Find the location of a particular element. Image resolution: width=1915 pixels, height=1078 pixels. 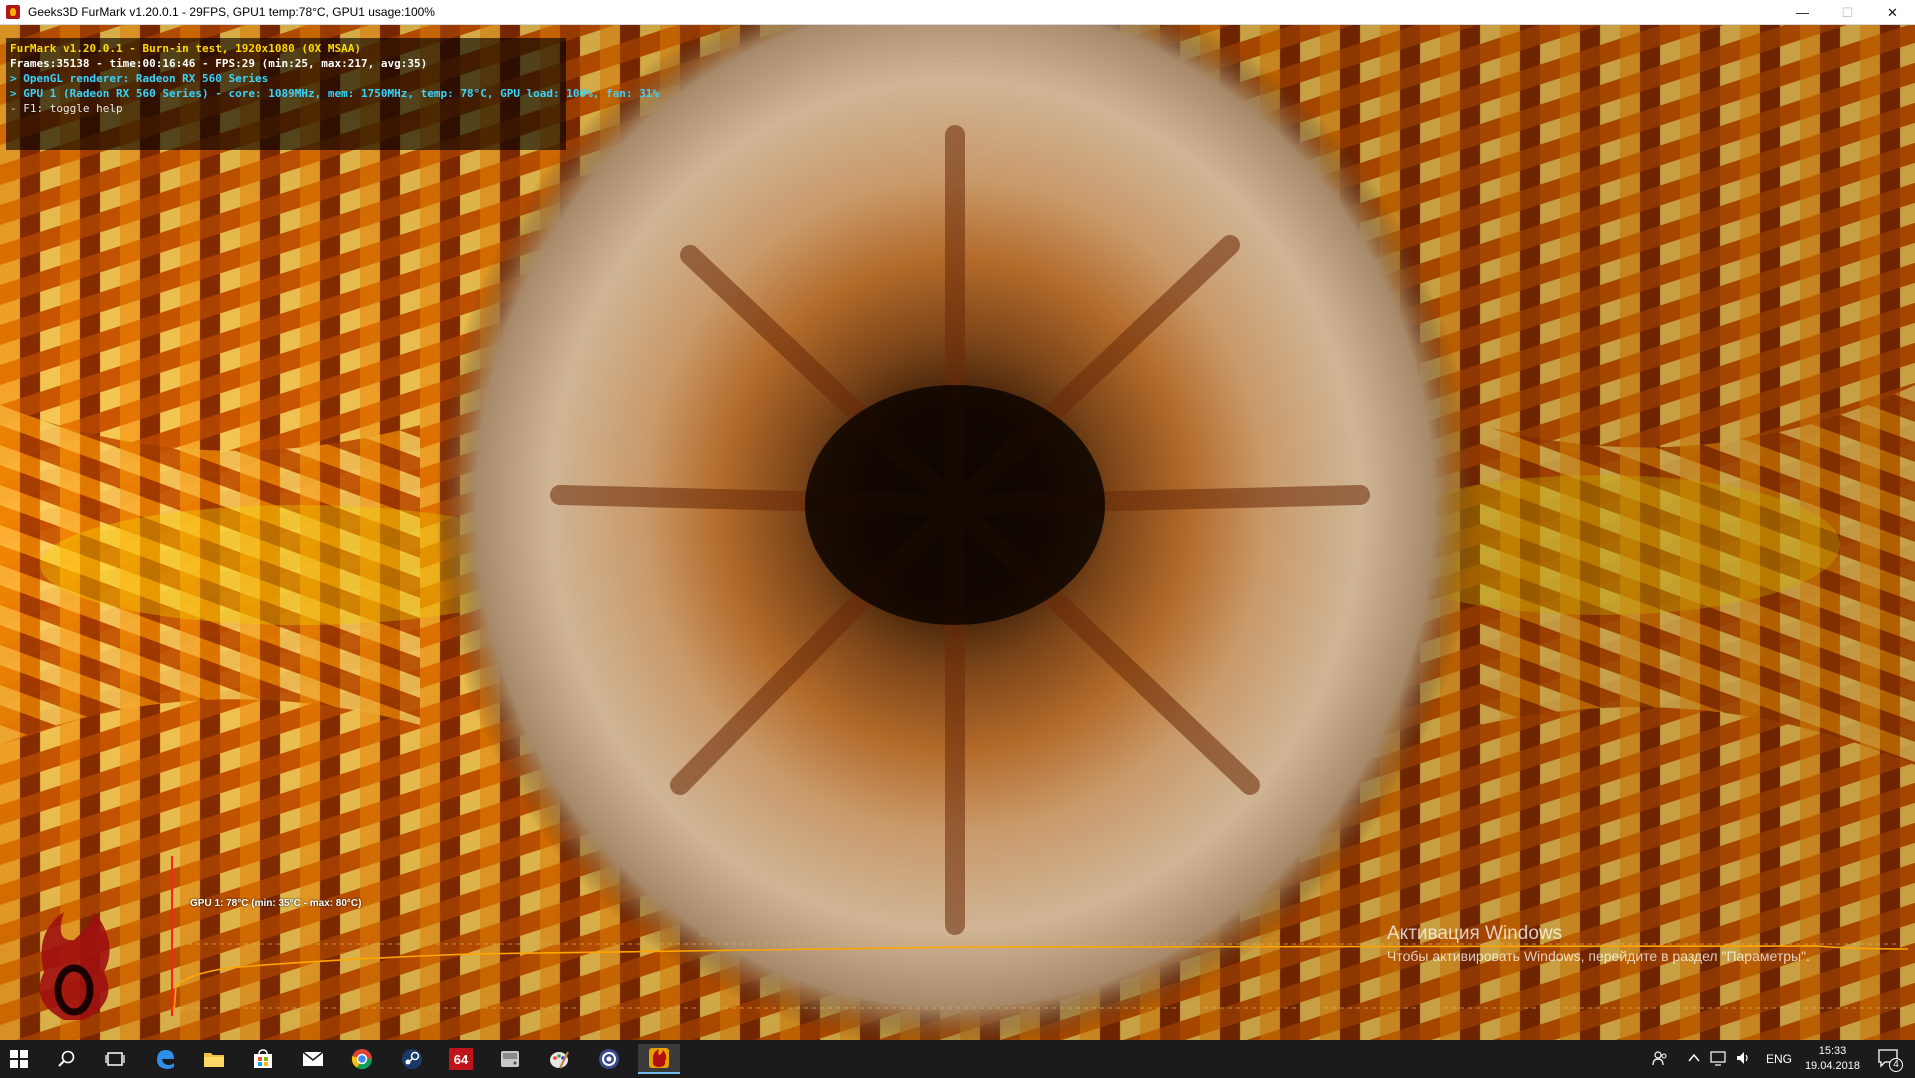

paint-icon is located at coordinates (559, 1059).